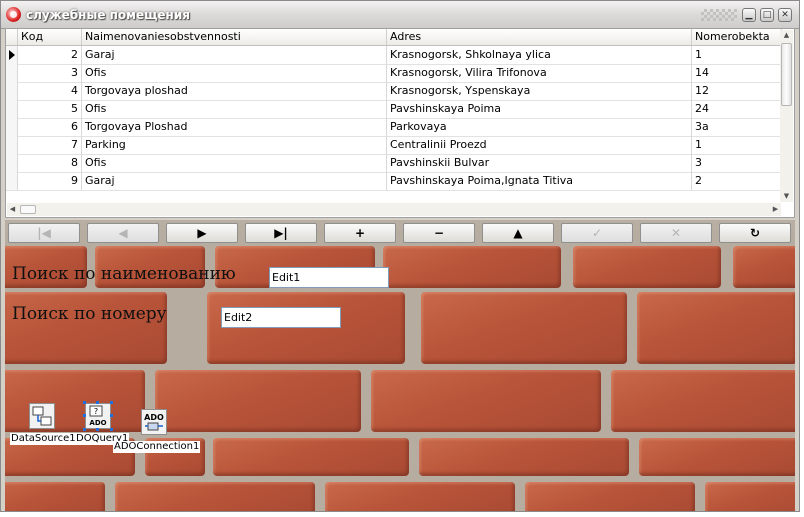  Describe the element at coordinates (539, 163) in the screenshot. I see `cell-adres: Pavshinskii Bulvar` at that location.